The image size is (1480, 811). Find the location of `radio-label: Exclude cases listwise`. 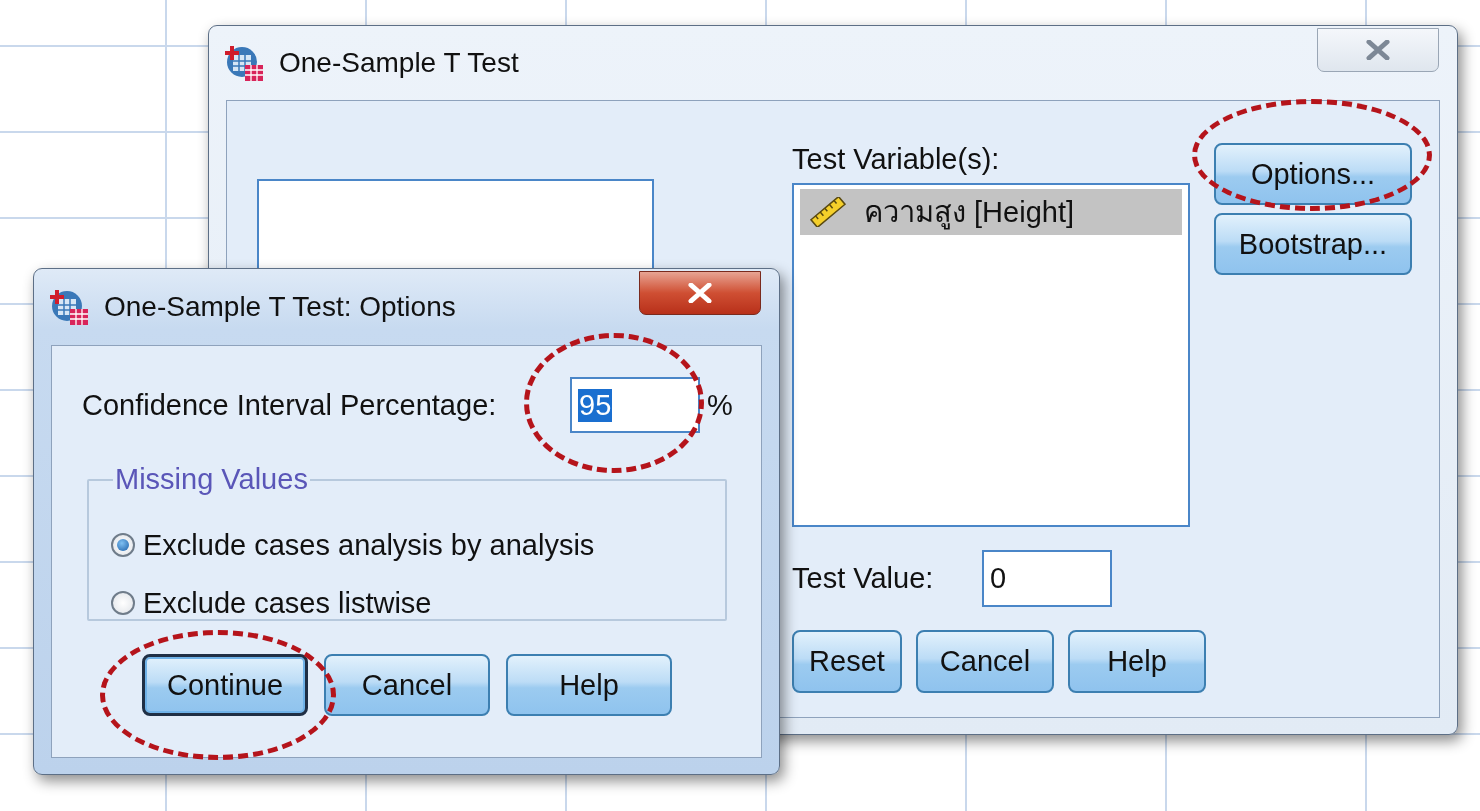

radio-label: Exclude cases listwise is located at coordinates (287, 603).